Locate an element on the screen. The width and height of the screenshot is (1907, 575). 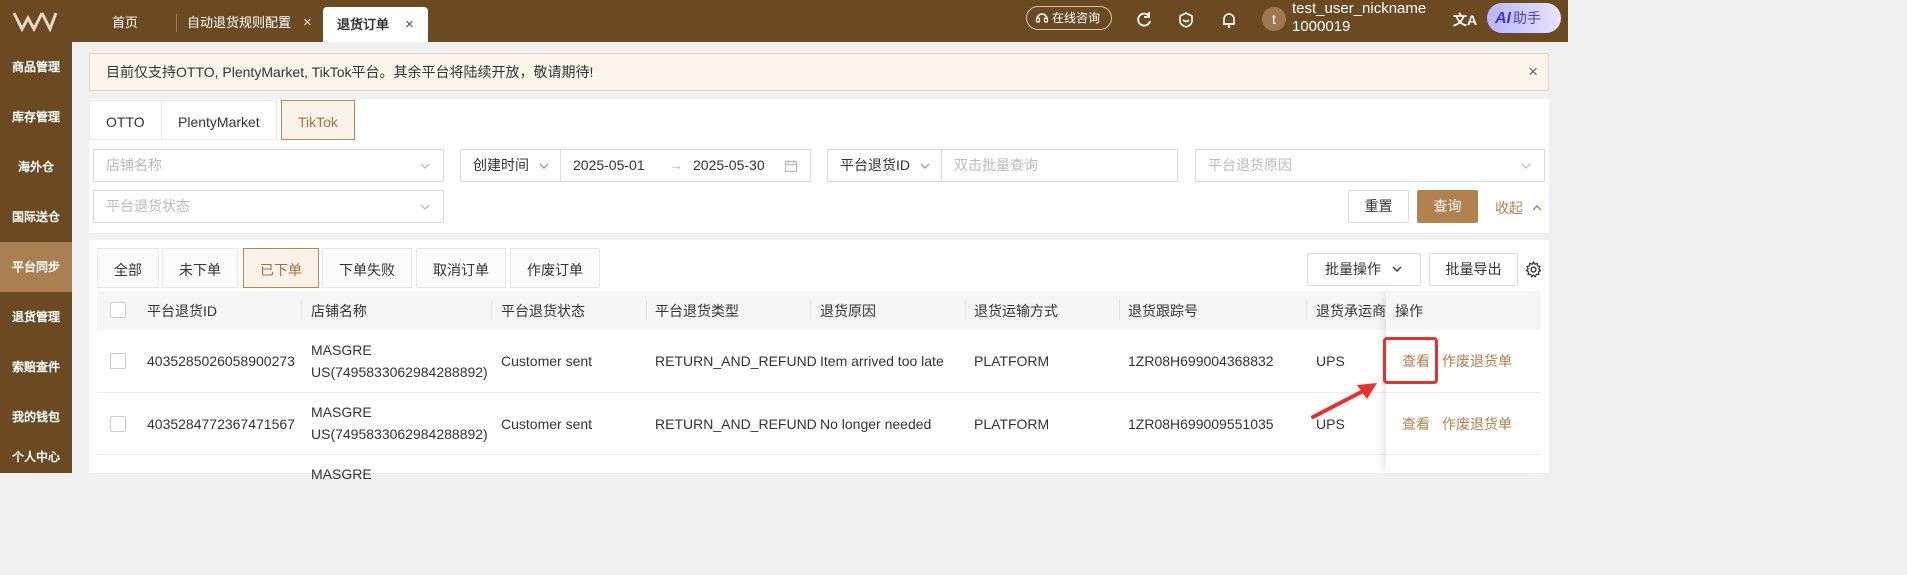
col-header-reason: 退货原因 is located at coordinates (848, 311).